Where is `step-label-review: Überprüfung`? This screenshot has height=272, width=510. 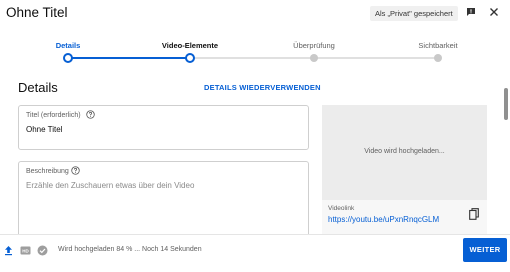 step-label-review: Überprüfung is located at coordinates (314, 45).